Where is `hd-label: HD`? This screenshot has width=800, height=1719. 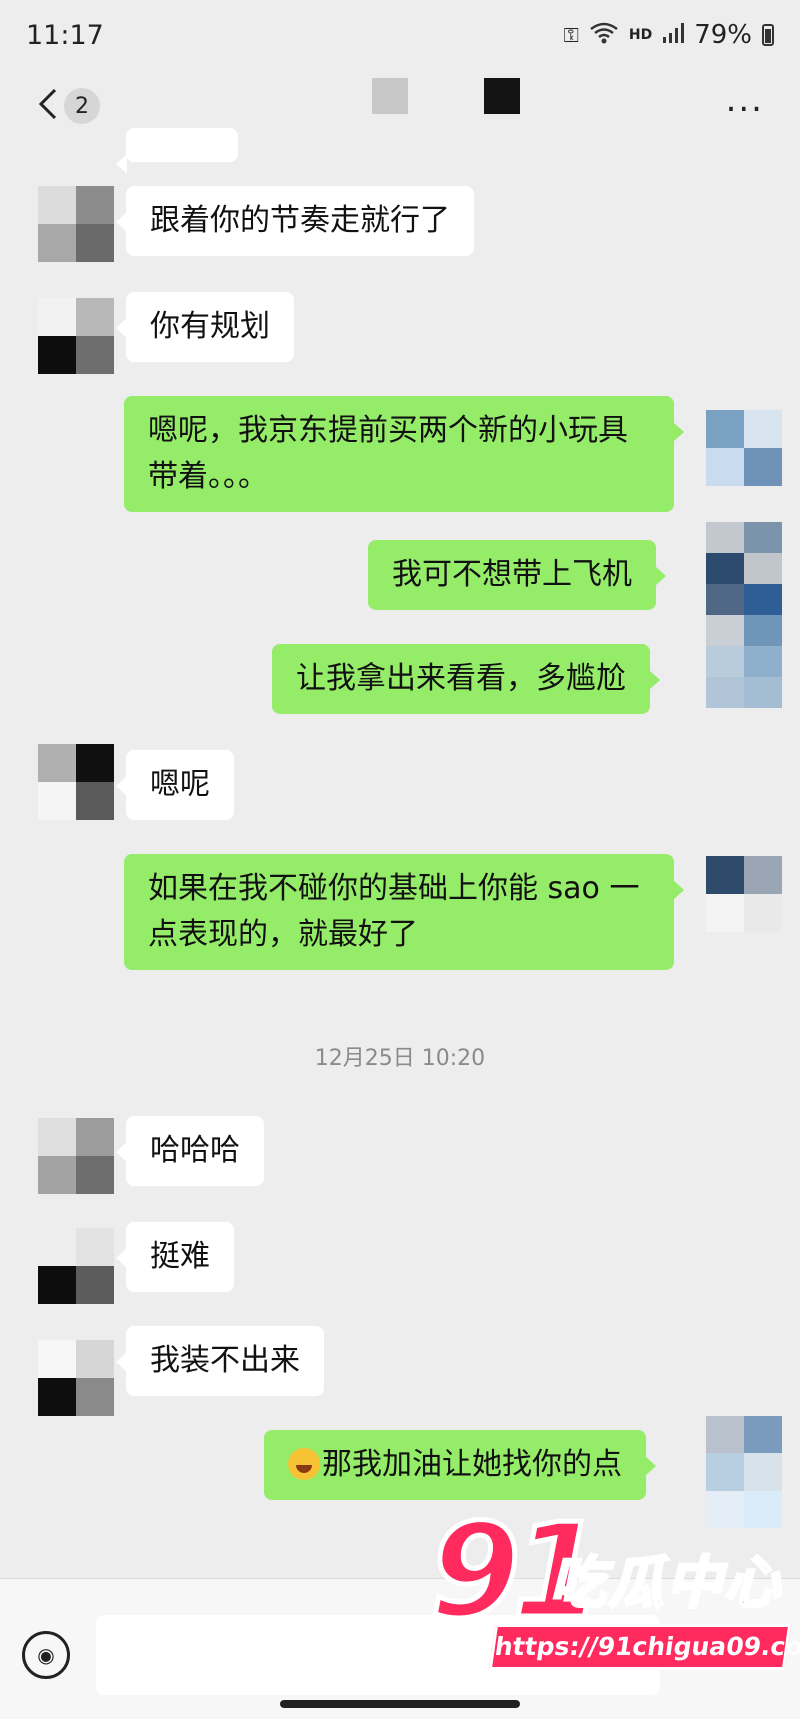
hd-label: HD is located at coordinates (640, 35).